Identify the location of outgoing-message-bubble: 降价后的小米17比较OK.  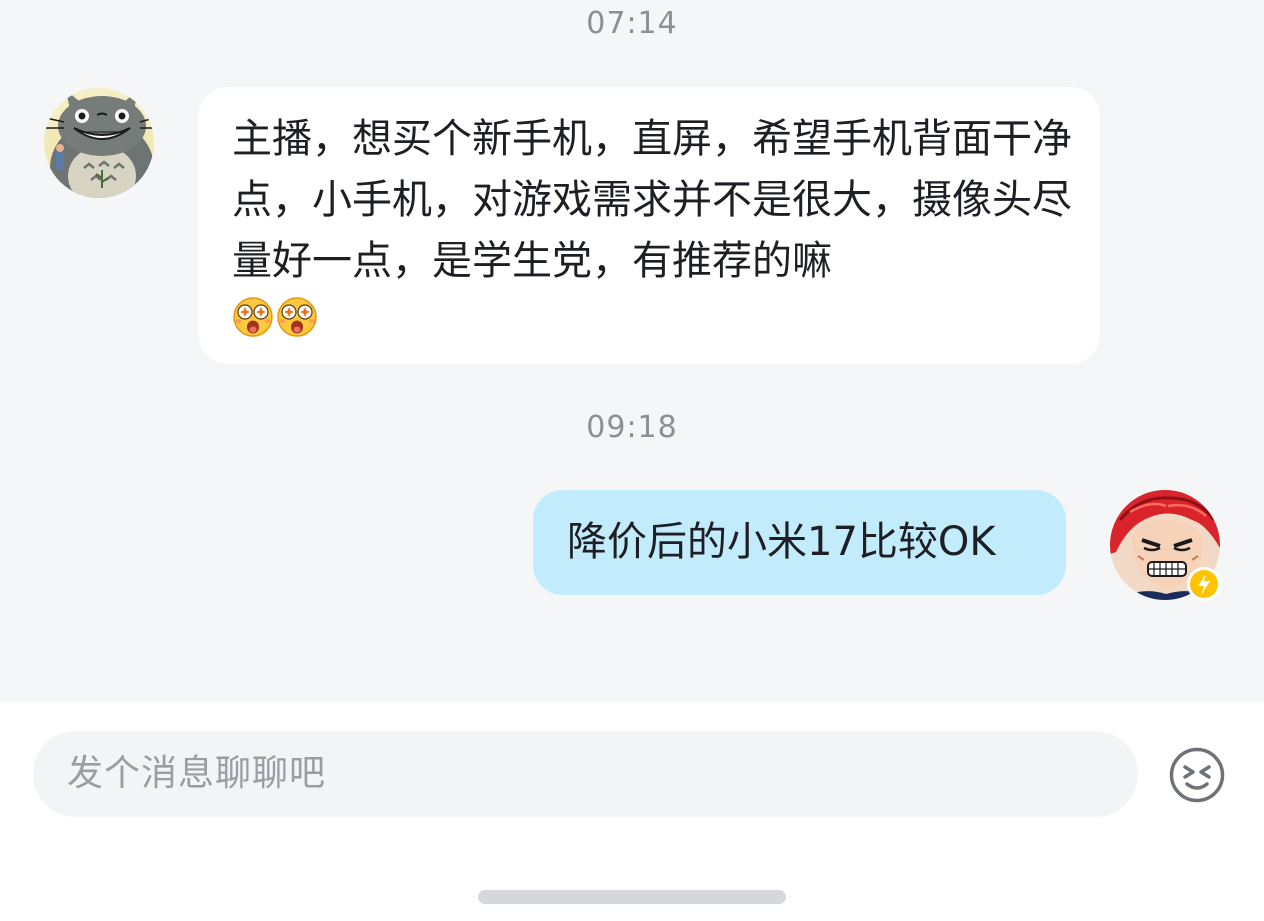
(799, 542).